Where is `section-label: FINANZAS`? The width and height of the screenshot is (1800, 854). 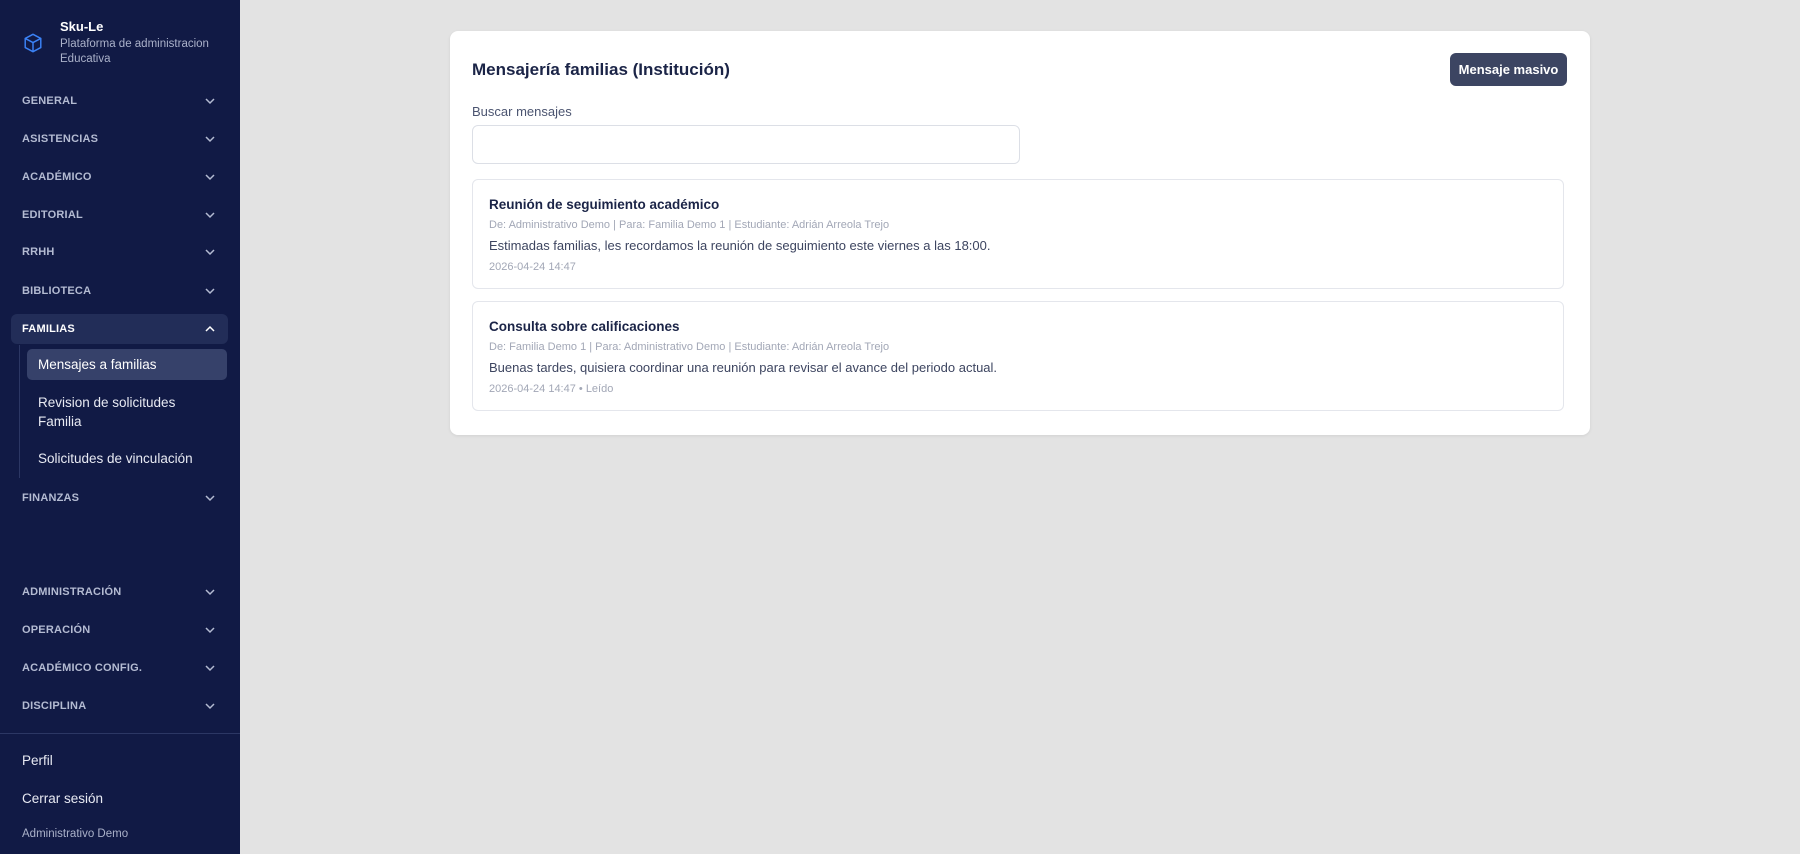 section-label: FINANZAS is located at coordinates (51, 498).